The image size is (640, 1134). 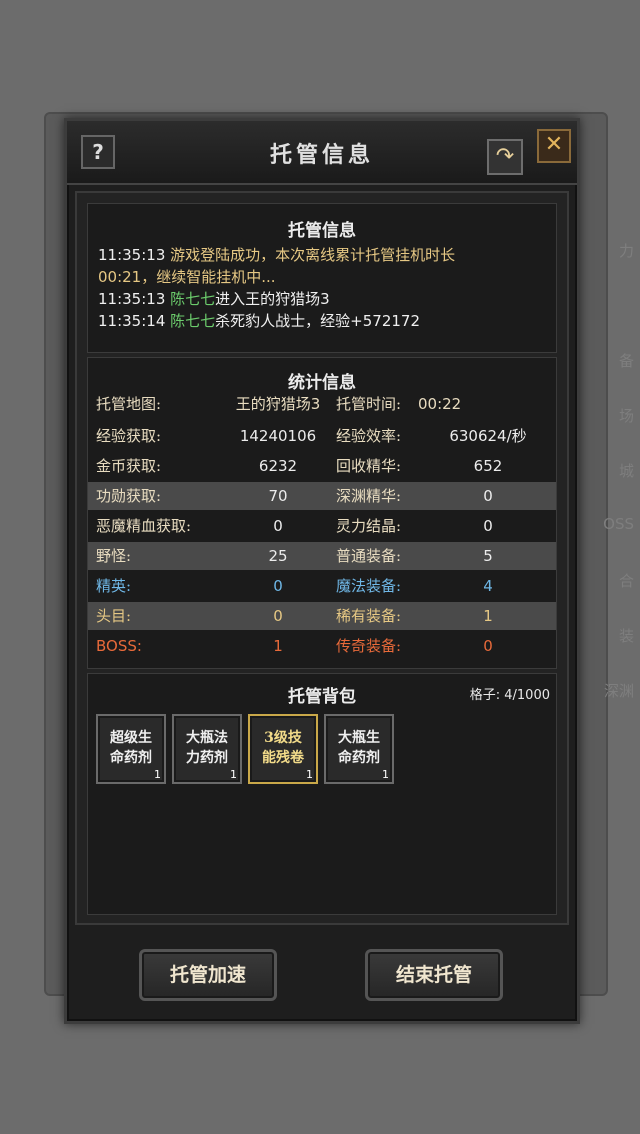 What do you see at coordinates (322, 646) in the screenshot?
I see `stats-row: BOSS: 1 传奇装备: 0` at bounding box center [322, 646].